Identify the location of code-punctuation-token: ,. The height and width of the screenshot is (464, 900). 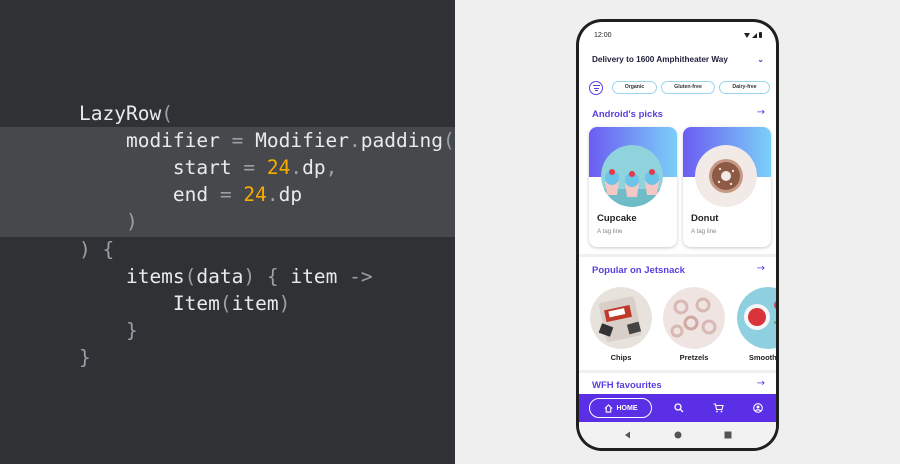
(331, 167).